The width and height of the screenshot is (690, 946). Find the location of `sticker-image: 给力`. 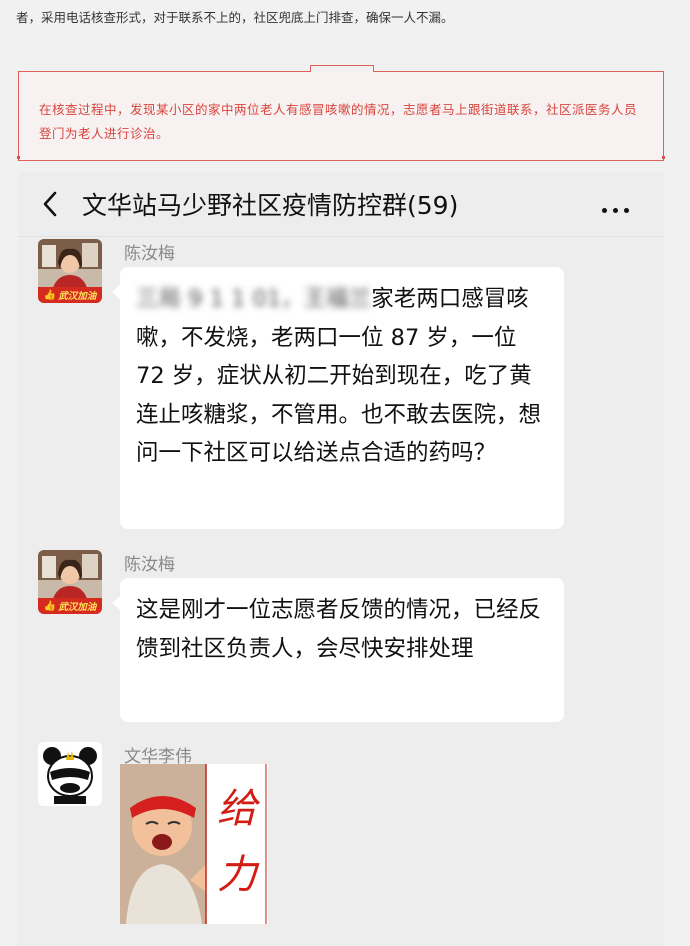

sticker-image: 给力 is located at coordinates (194, 844).